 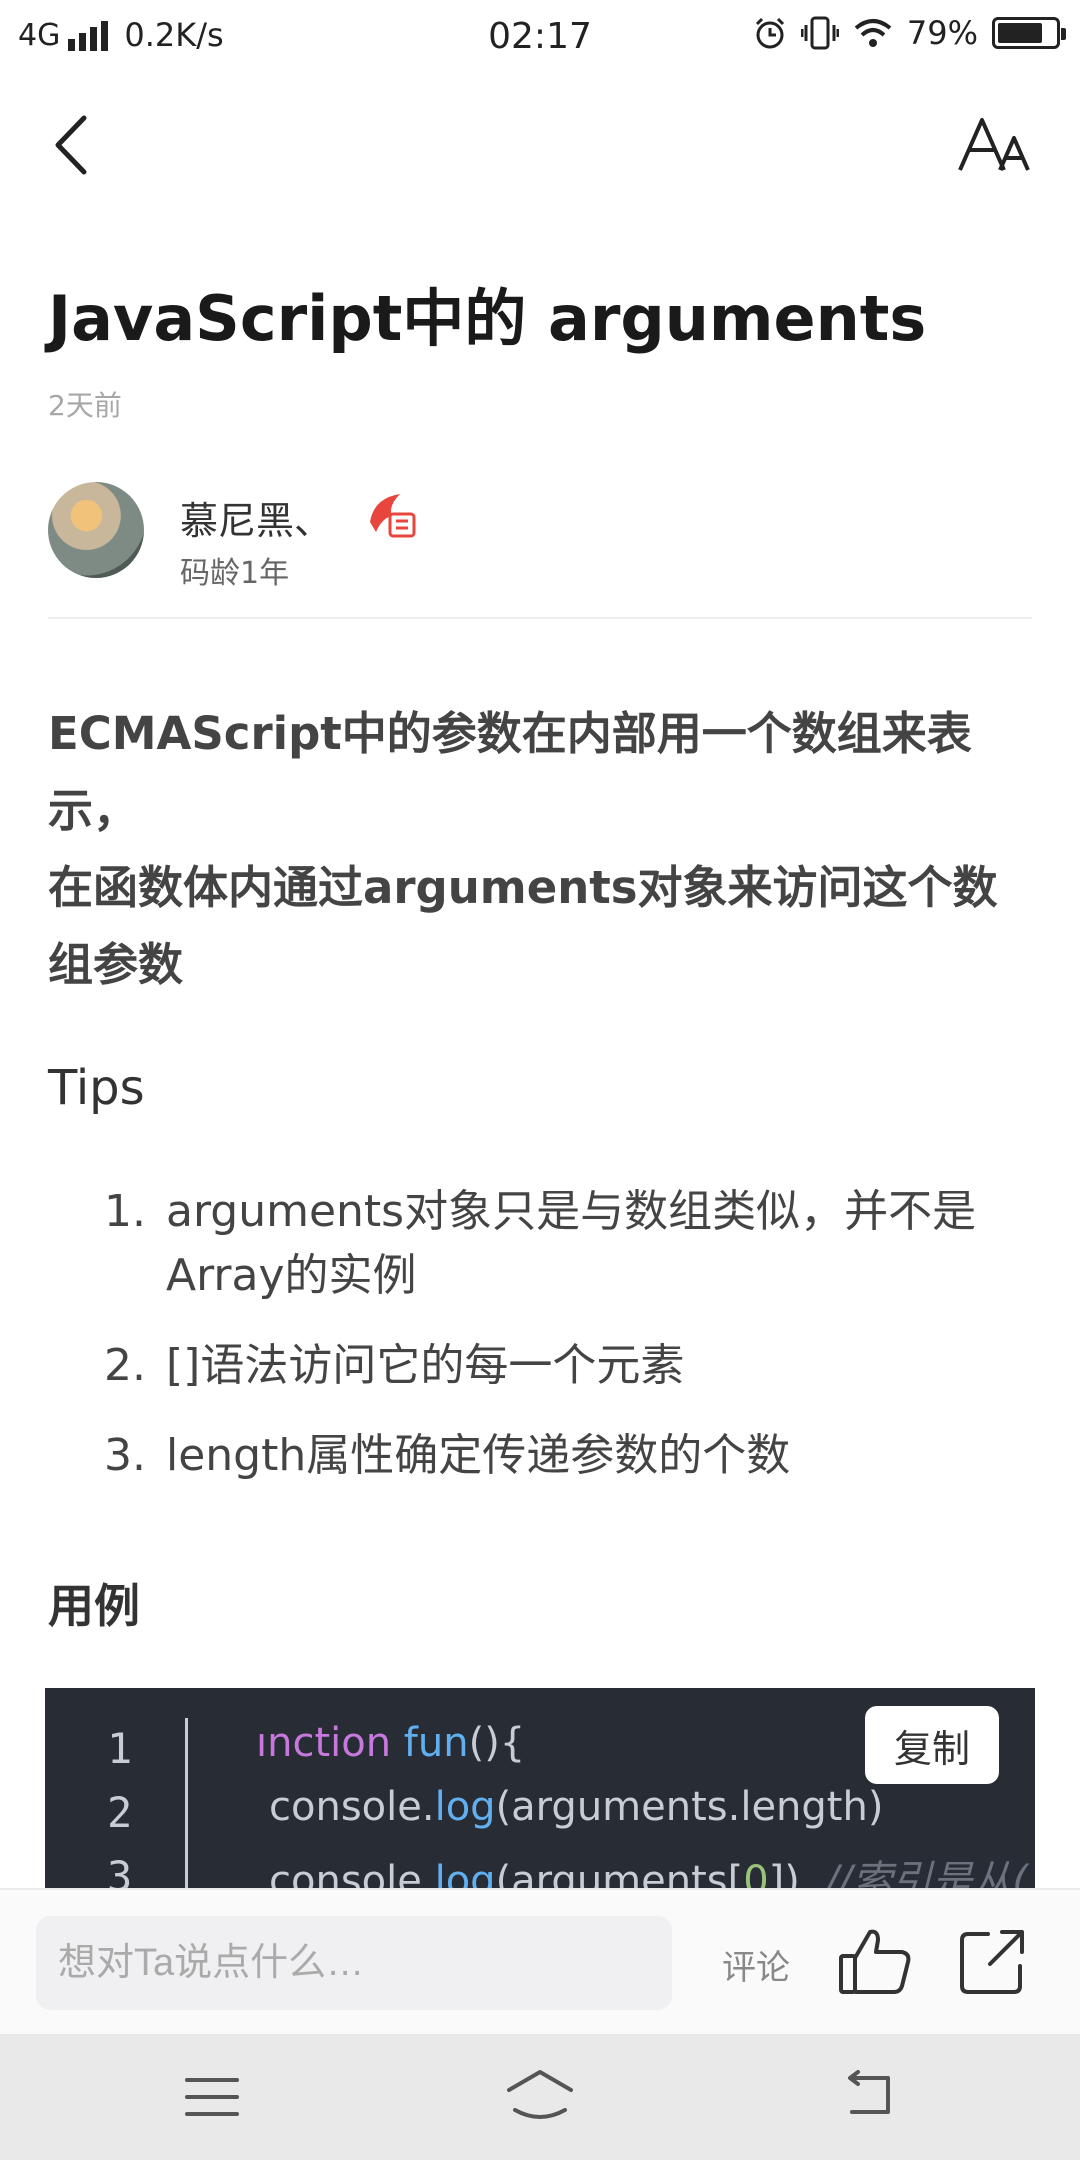 I want to click on code-line-3: console.log(arguments[0]) //索引是从(, so click(x=648, y=1868).